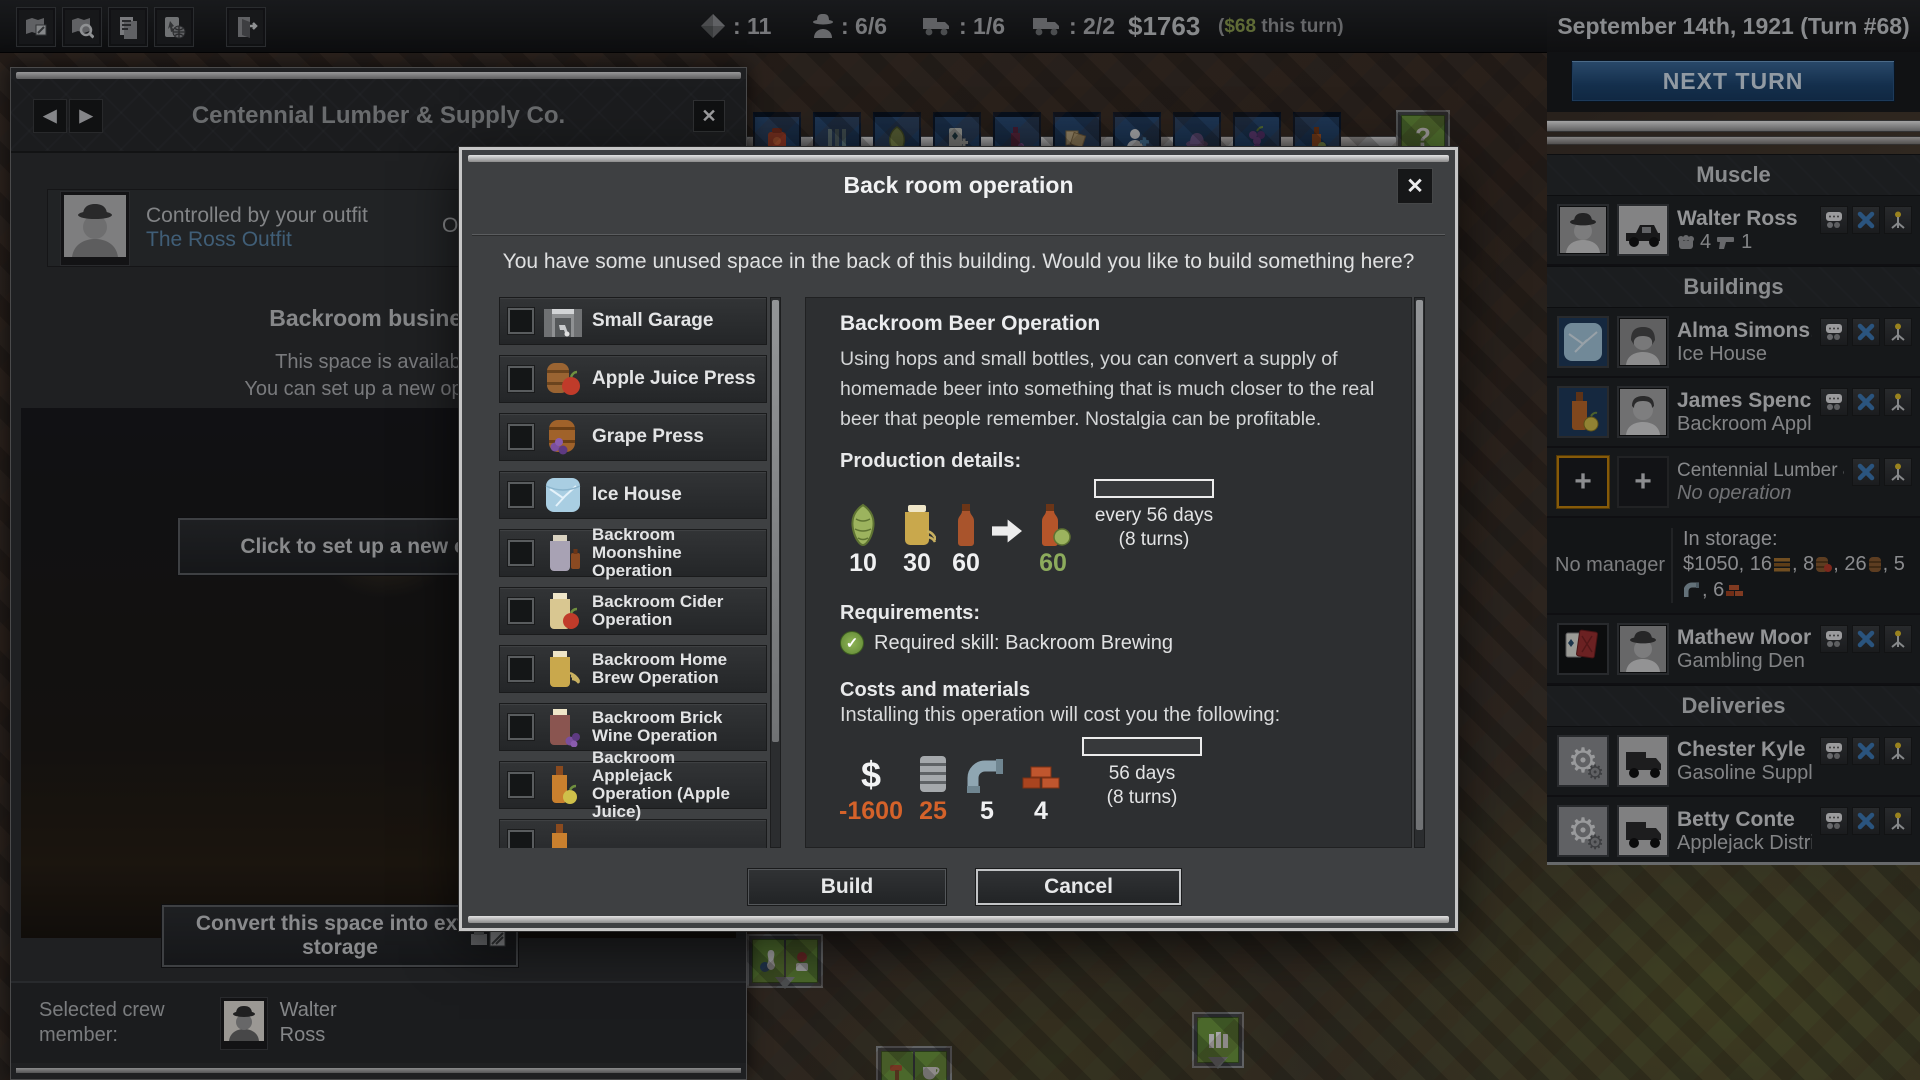 This screenshot has height=1080, width=1920. I want to click on small-bottle-icon, so click(966, 525).